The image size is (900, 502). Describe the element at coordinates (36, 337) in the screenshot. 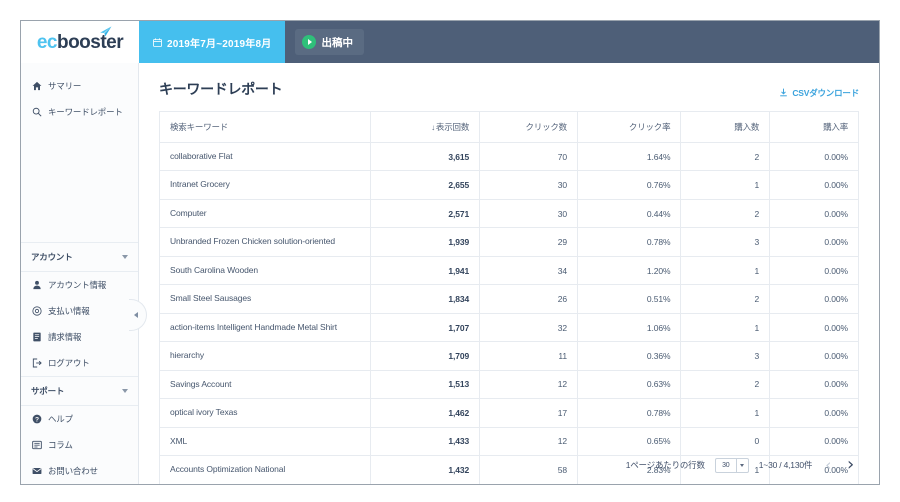

I see `invoice-icon` at that location.